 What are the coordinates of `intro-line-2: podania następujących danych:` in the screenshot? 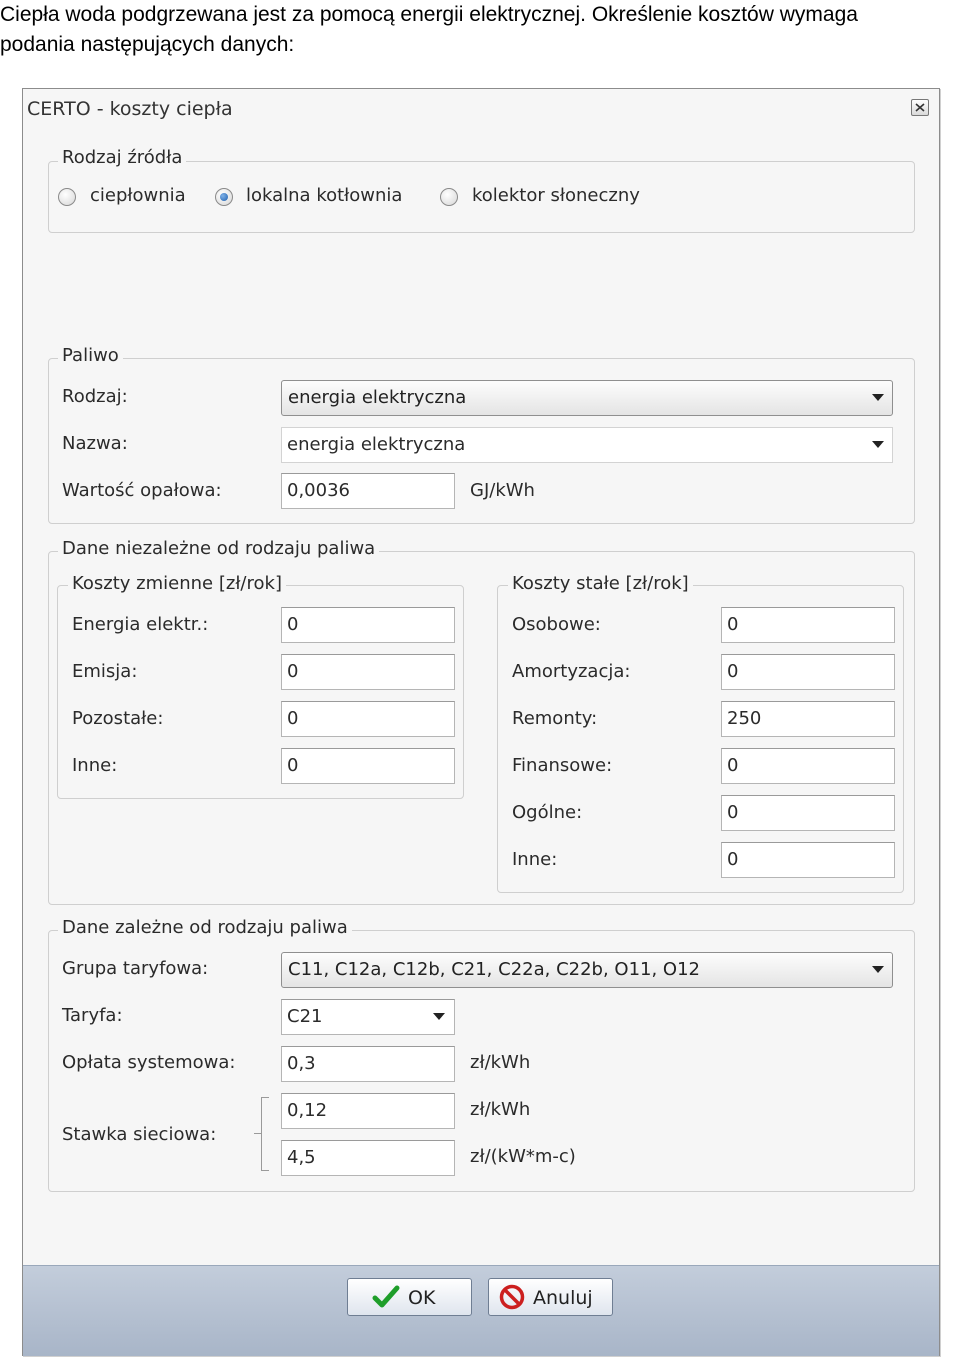 It's located at (147, 44).